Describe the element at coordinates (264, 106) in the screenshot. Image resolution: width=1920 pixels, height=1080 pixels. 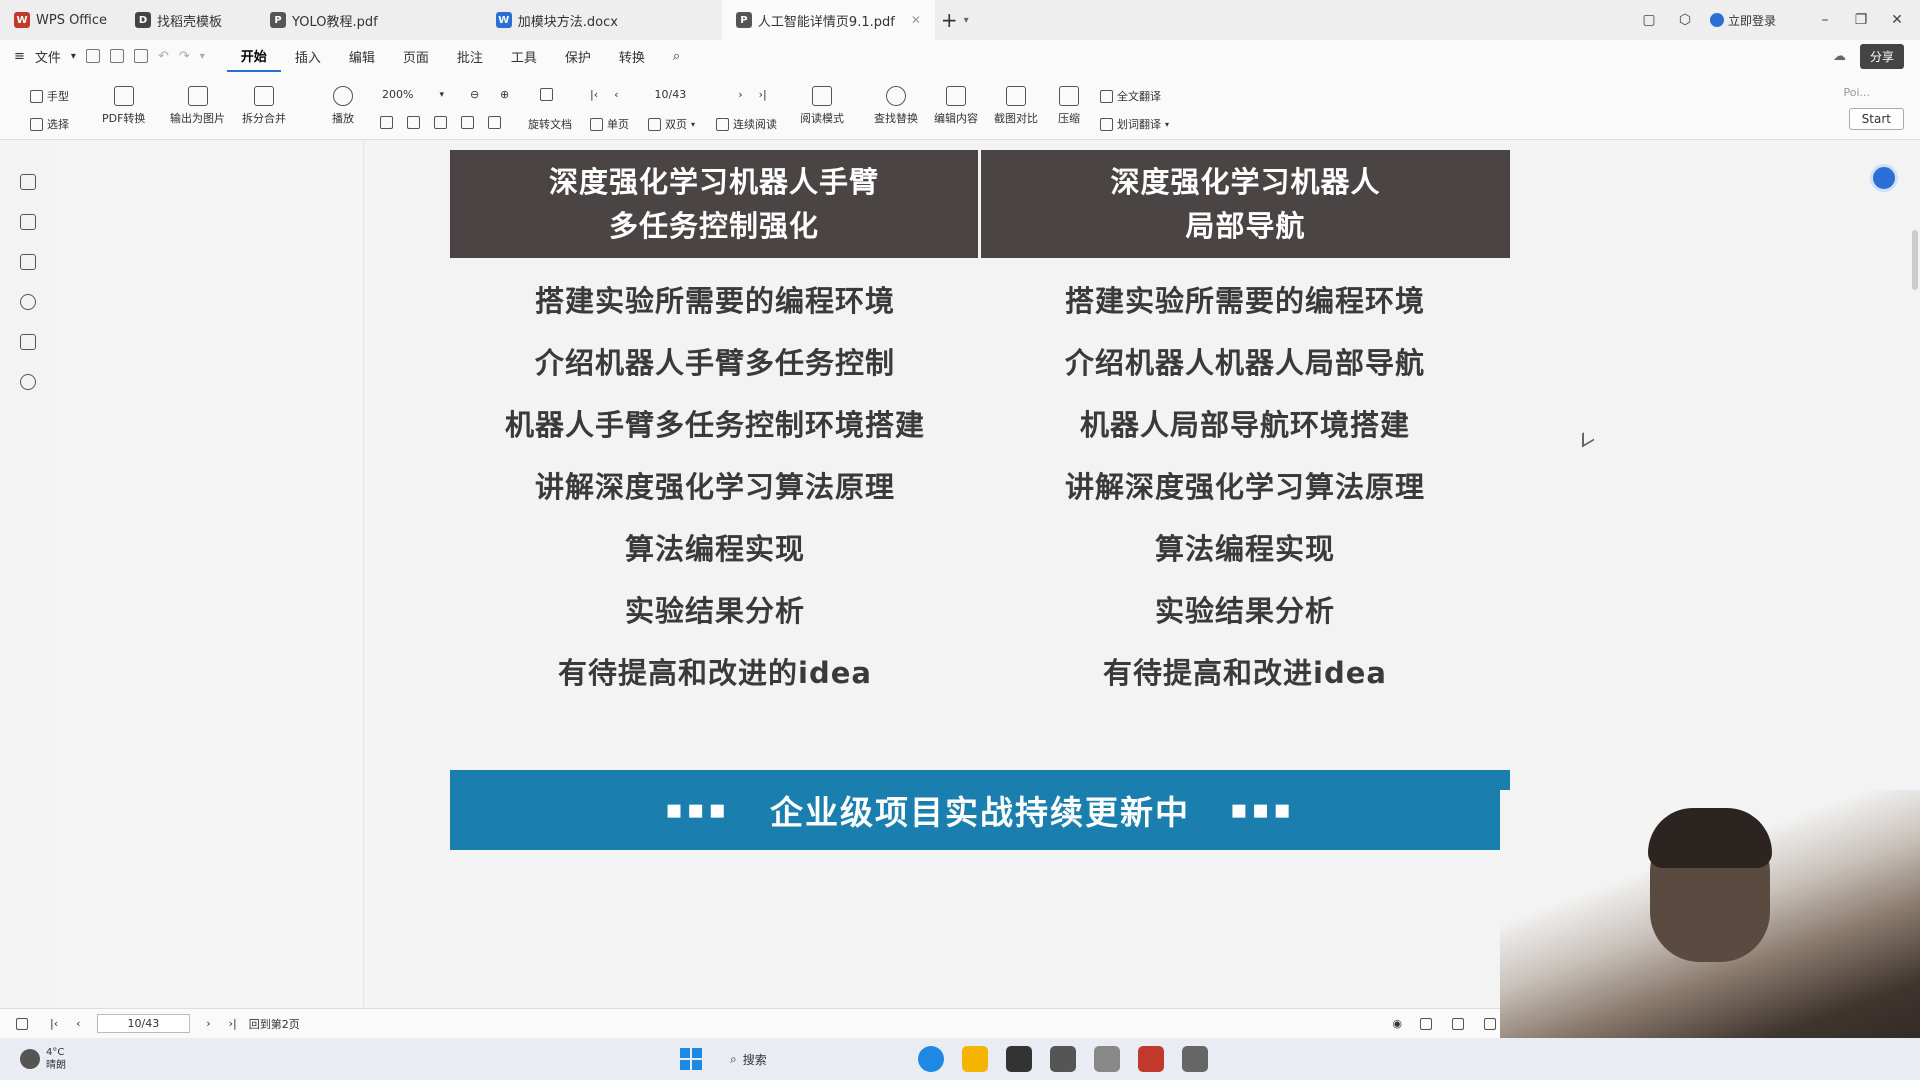
I see `split-merge-button: 拆分合并` at that location.